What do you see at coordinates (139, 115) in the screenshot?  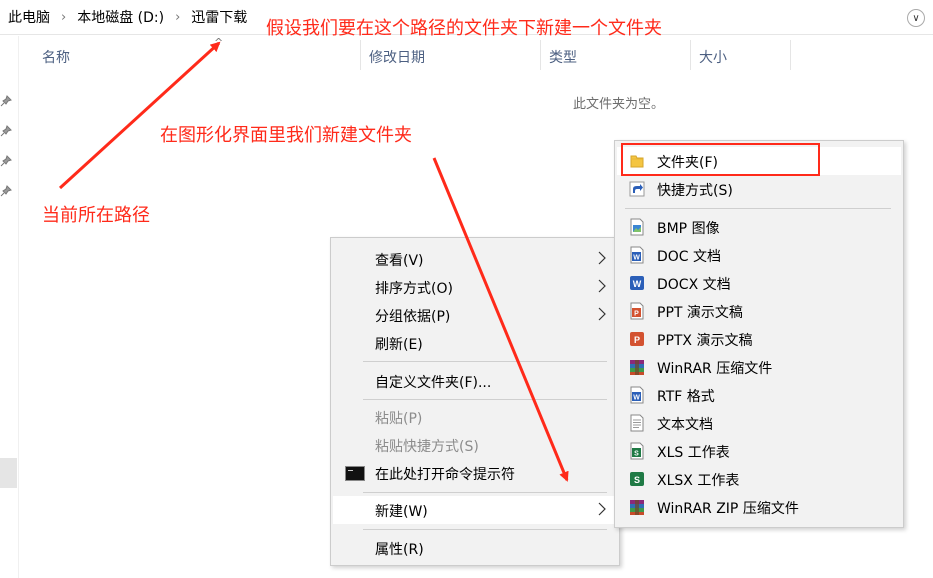 I see `annotation-arrow-to-path` at bounding box center [139, 115].